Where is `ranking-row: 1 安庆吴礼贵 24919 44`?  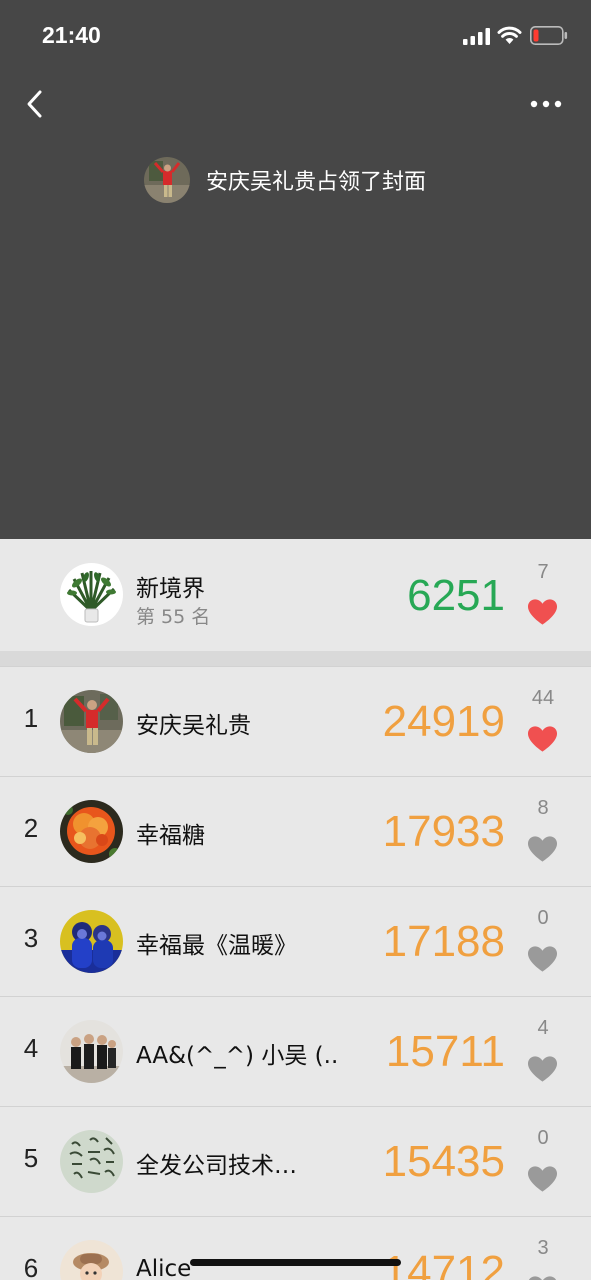
ranking-row: 1 安庆吴礼贵 24919 44 is located at coordinates (295, 721).